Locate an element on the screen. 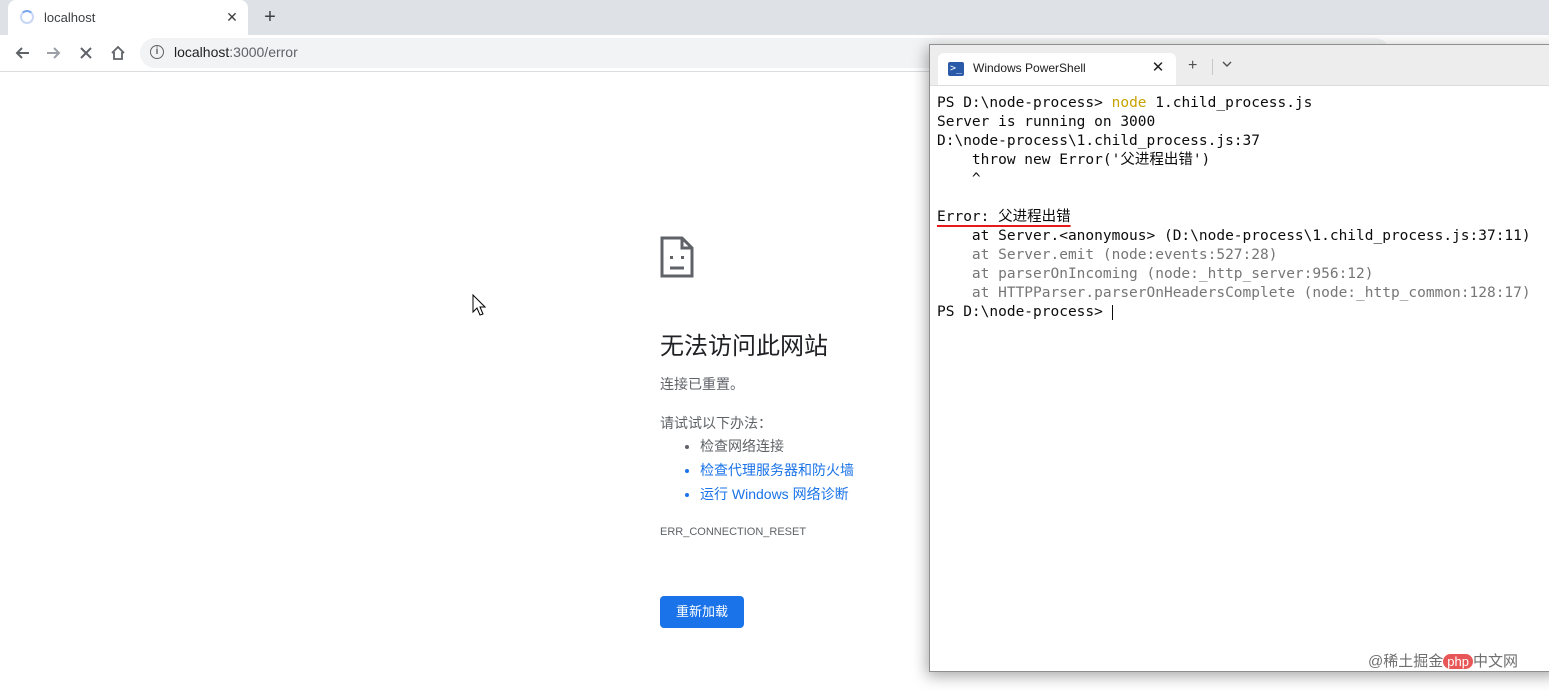 Image resolution: width=1549 pixels, height=691 pixels. error-subtitle: 连接已重置。 is located at coordinates (702, 384).